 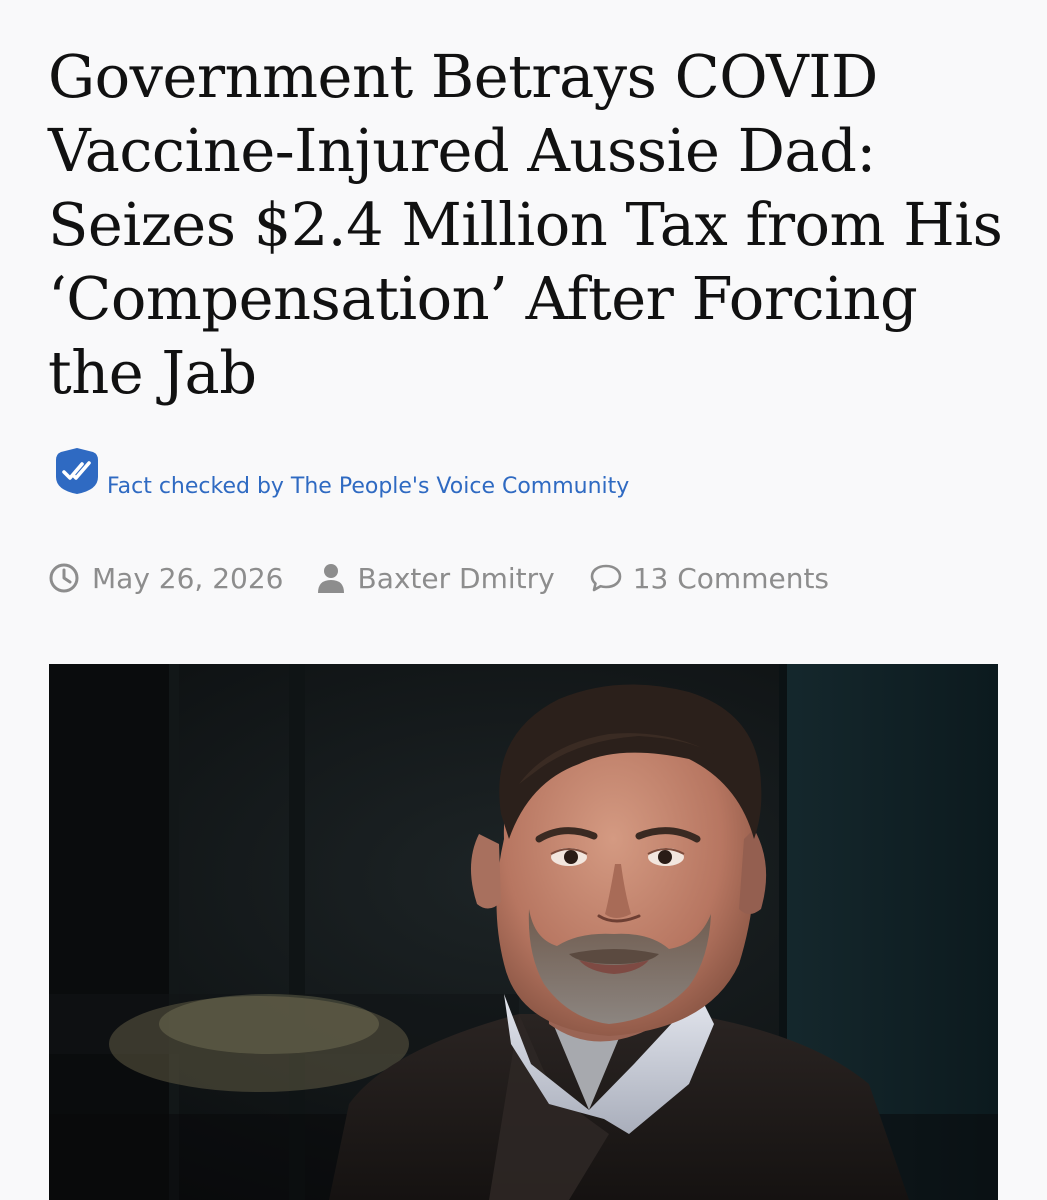 I want to click on clock-icon, so click(x=64, y=578).